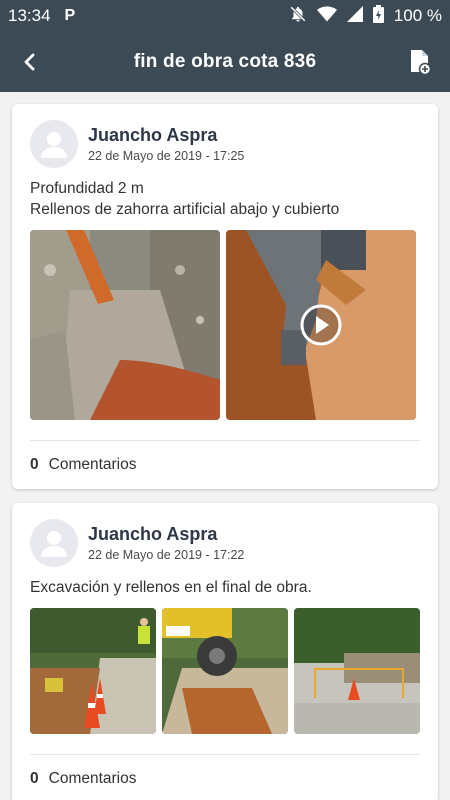 The height and width of the screenshot is (800, 450). I want to click on add-document-icon, so click(421, 62).